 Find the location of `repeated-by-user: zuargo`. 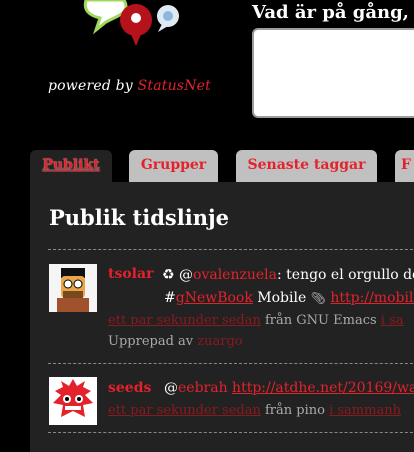

repeated-by-user: zuargo is located at coordinates (219, 341).